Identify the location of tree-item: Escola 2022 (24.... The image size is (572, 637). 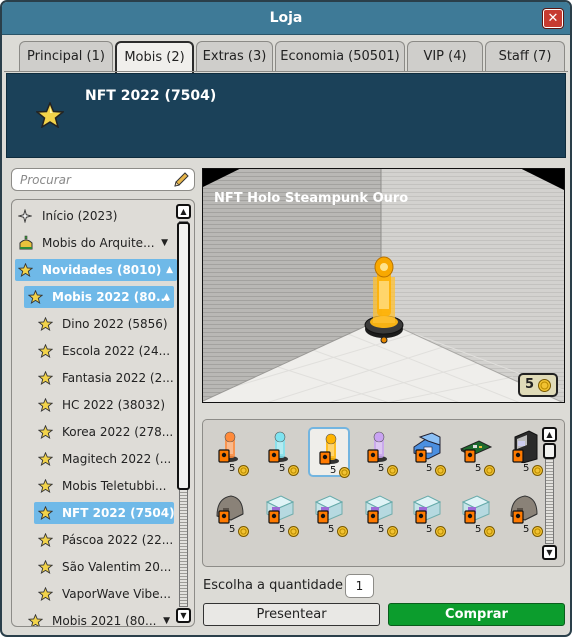
(105, 352).